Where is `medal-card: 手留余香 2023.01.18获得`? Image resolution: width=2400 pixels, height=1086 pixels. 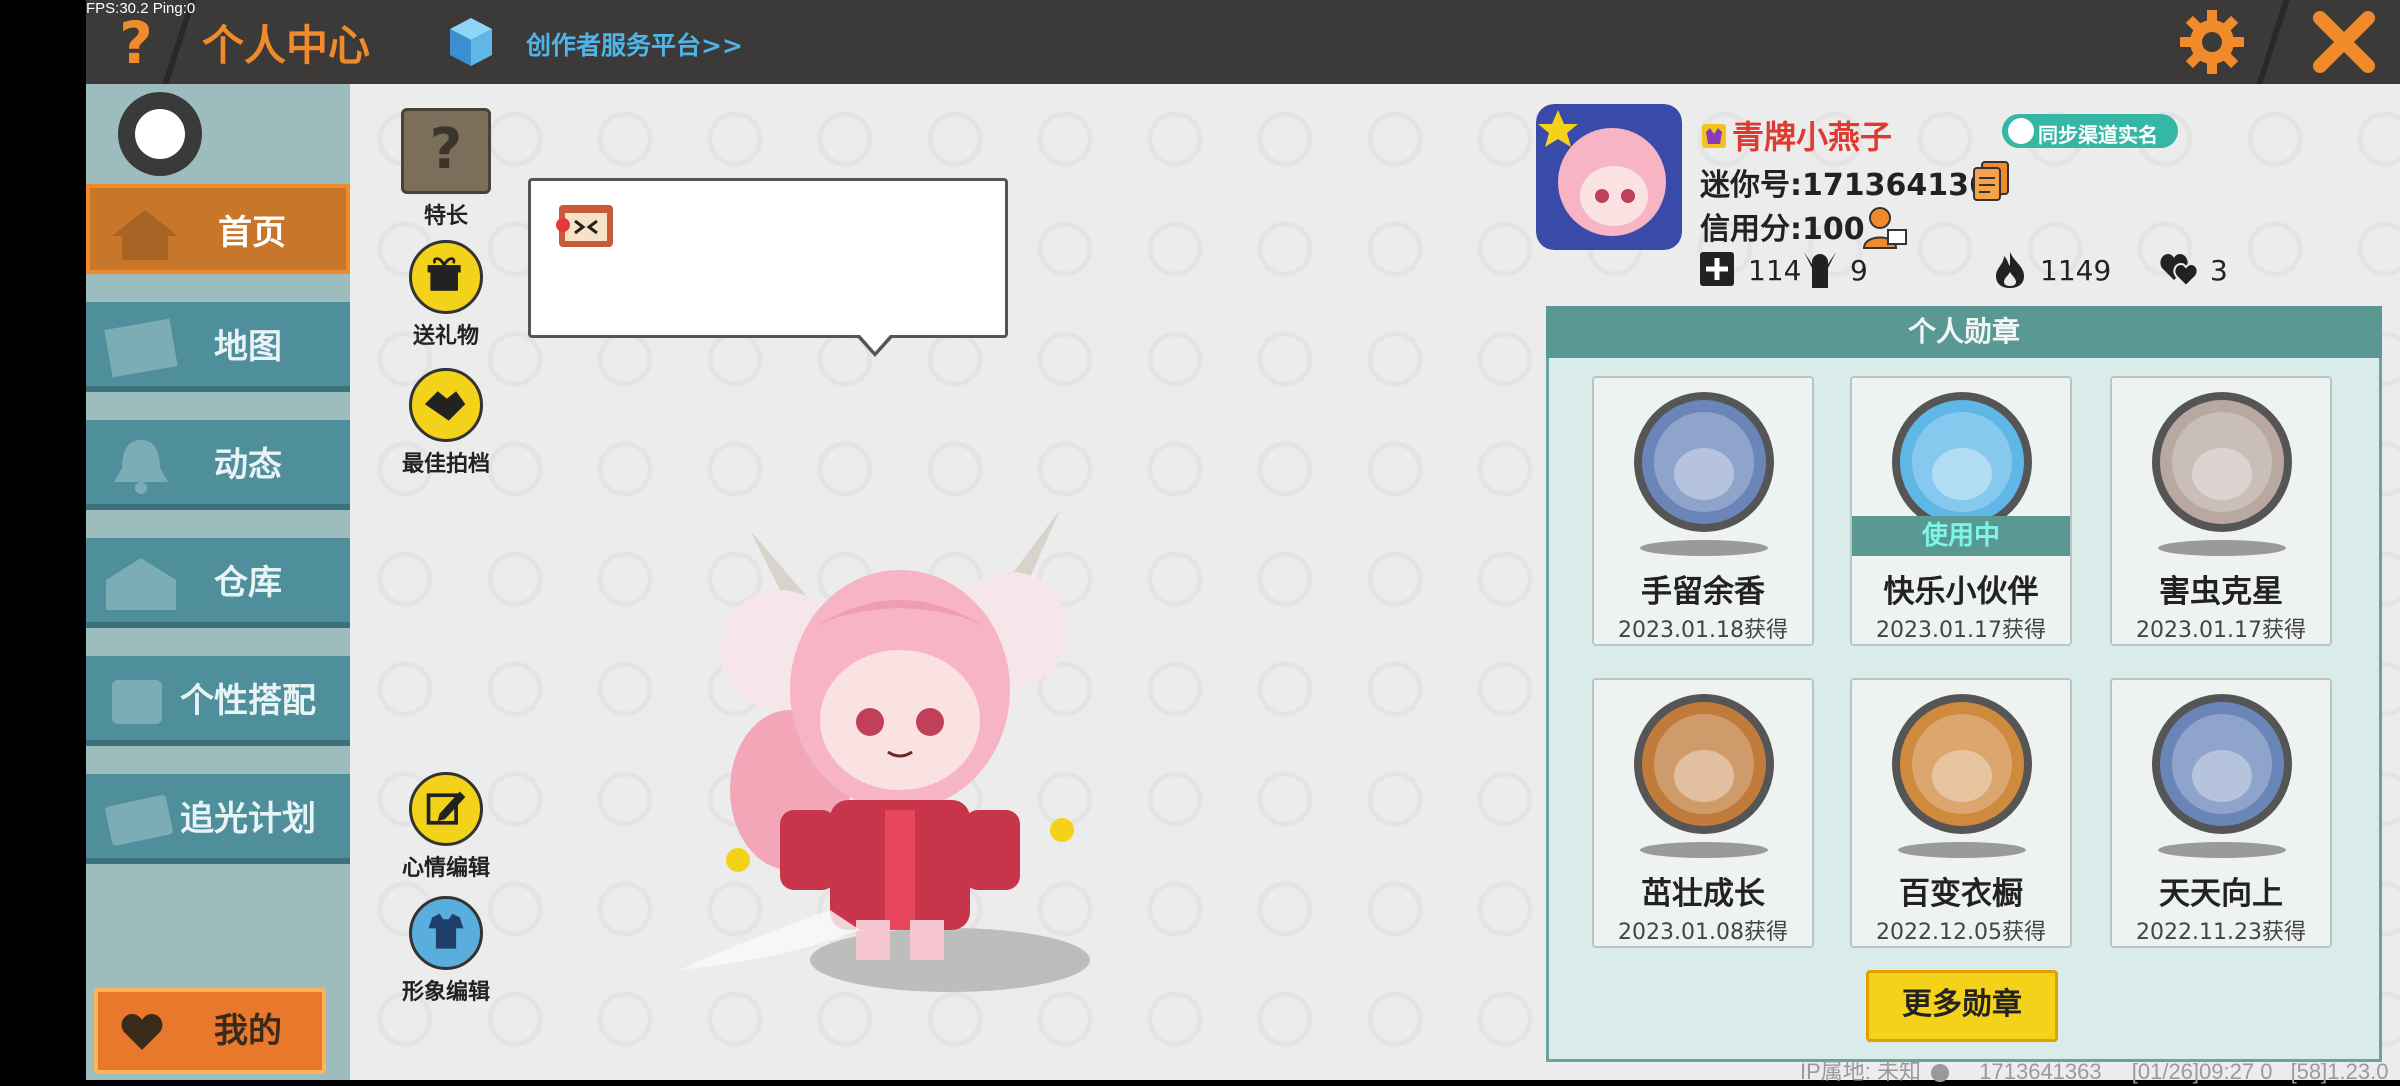
medal-card: 手留余香 2023.01.18获得 is located at coordinates (1703, 511).